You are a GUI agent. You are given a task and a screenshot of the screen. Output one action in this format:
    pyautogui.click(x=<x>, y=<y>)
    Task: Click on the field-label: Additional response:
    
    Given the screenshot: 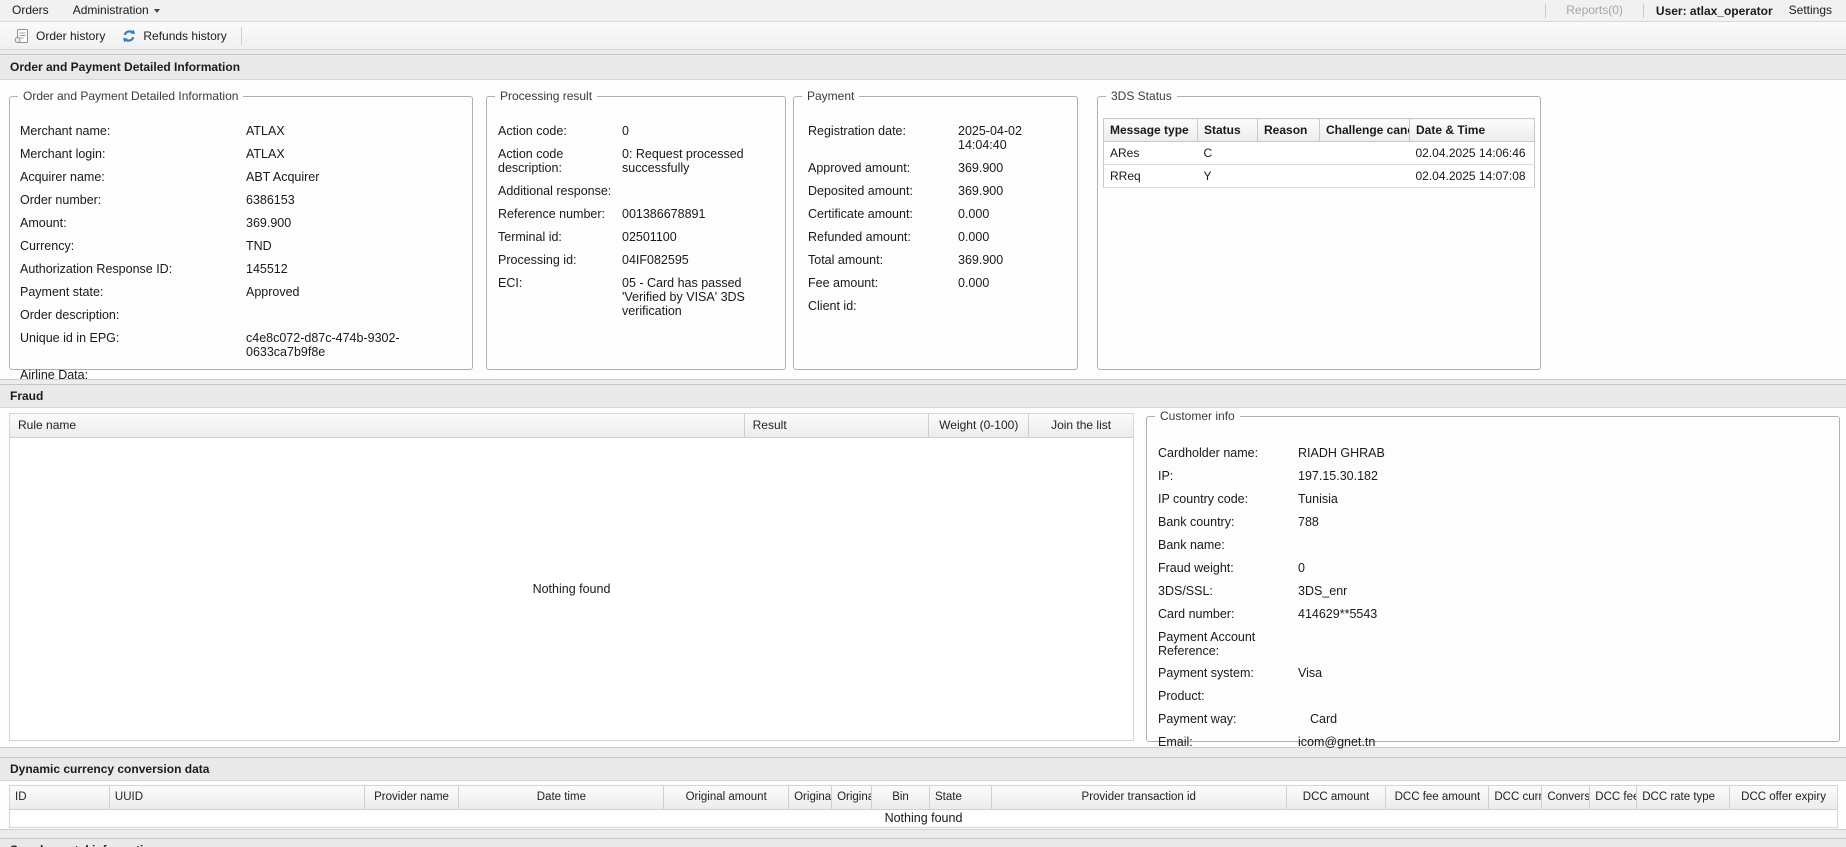 What is the action you would take?
    pyautogui.click(x=555, y=191)
    